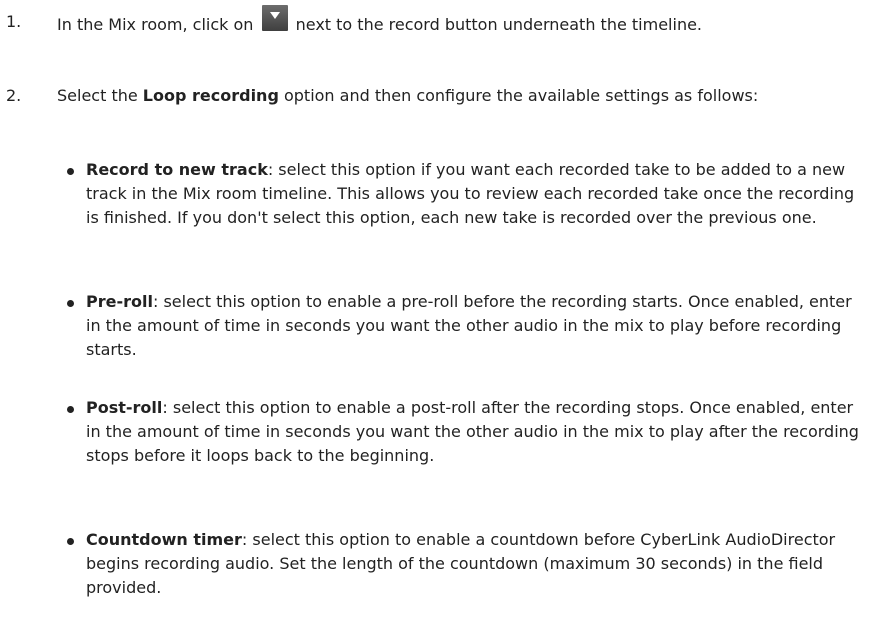 The image size is (878, 625). What do you see at coordinates (210, 95) in the screenshot?
I see `step-option-name: Loop recording` at bounding box center [210, 95].